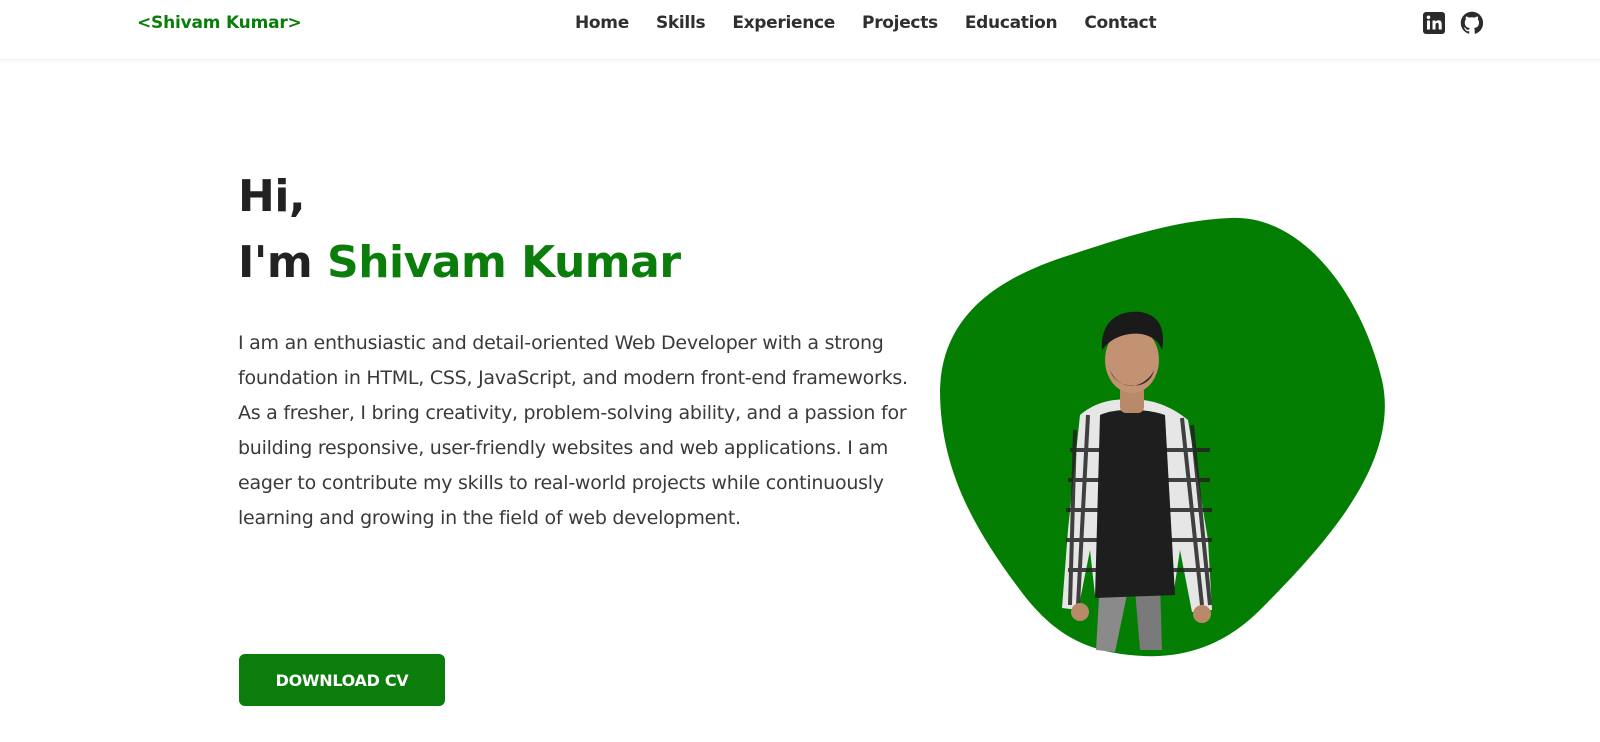 Image resolution: width=1600 pixels, height=742 pixels. I want to click on linkedin-link, so click(1434, 23).